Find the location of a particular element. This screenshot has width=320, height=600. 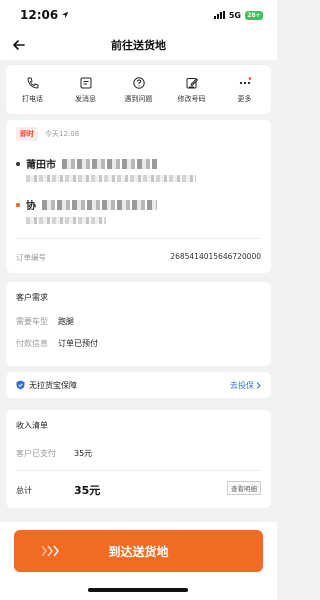

pickup-name: 莆田市 is located at coordinates (41, 165).